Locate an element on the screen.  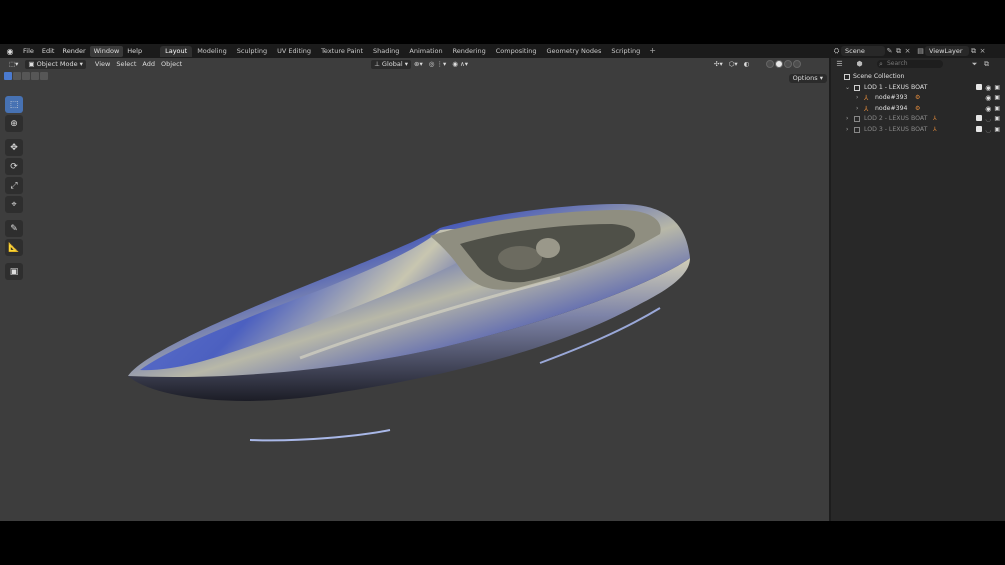
scene-icon: ⛭ is located at coordinates (836, 51).